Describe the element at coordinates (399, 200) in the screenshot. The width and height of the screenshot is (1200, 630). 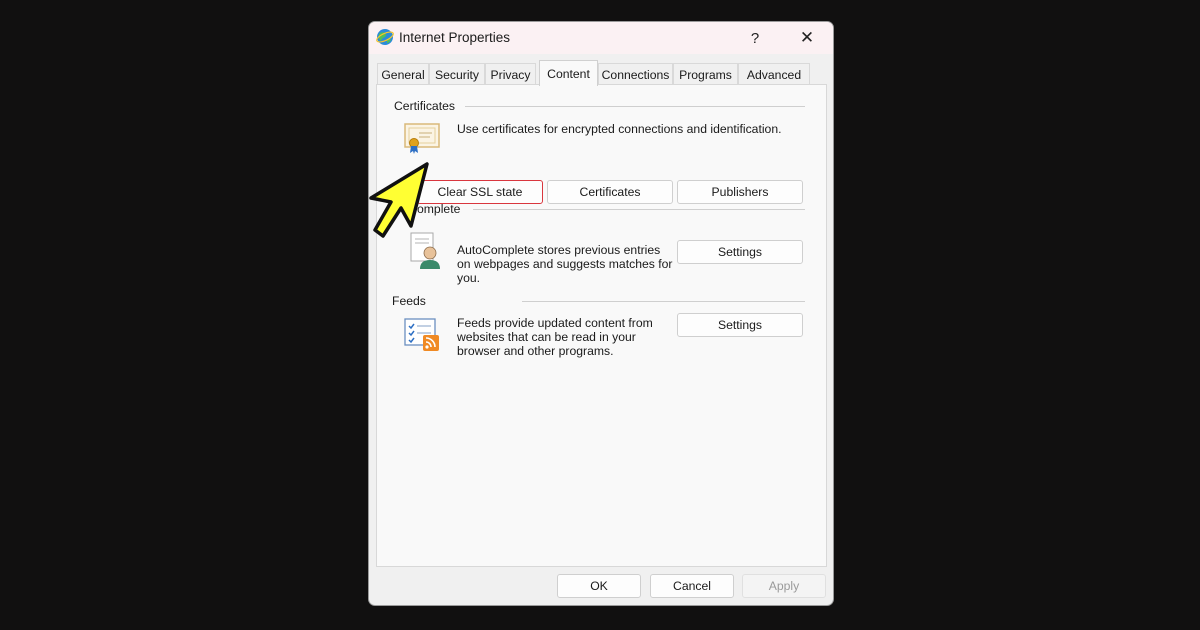
I see `mouse-pointer-icon` at that location.